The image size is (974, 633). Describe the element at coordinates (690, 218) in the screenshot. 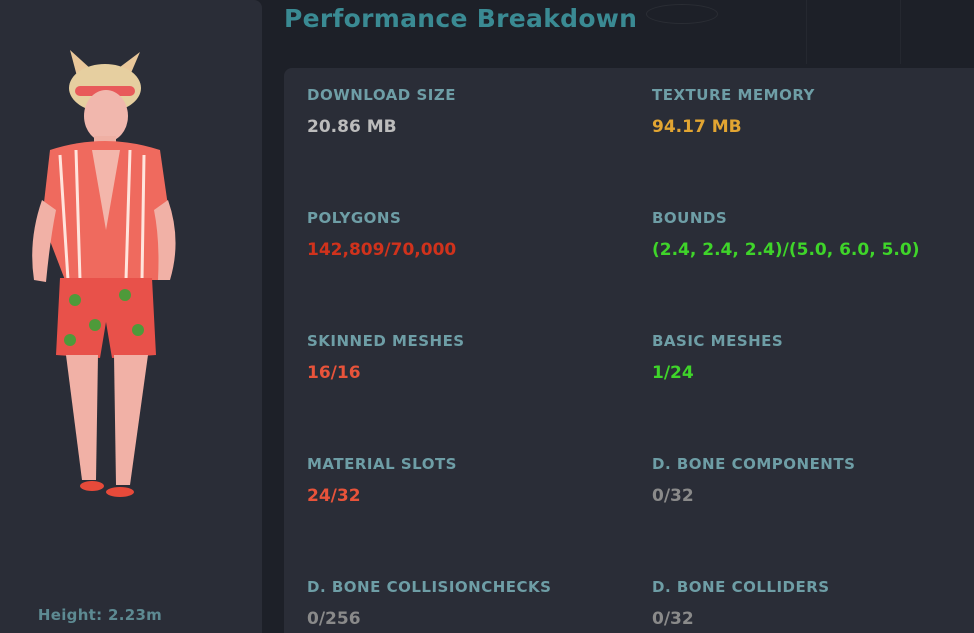

I see `stat-label: BOUNDS` at that location.